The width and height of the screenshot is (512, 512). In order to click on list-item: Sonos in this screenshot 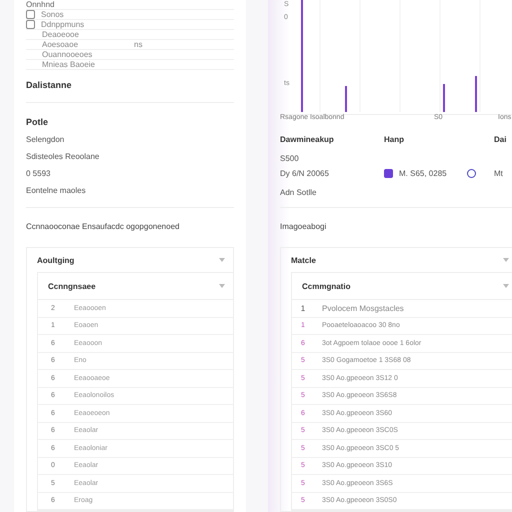, I will do `click(52, 14)`.